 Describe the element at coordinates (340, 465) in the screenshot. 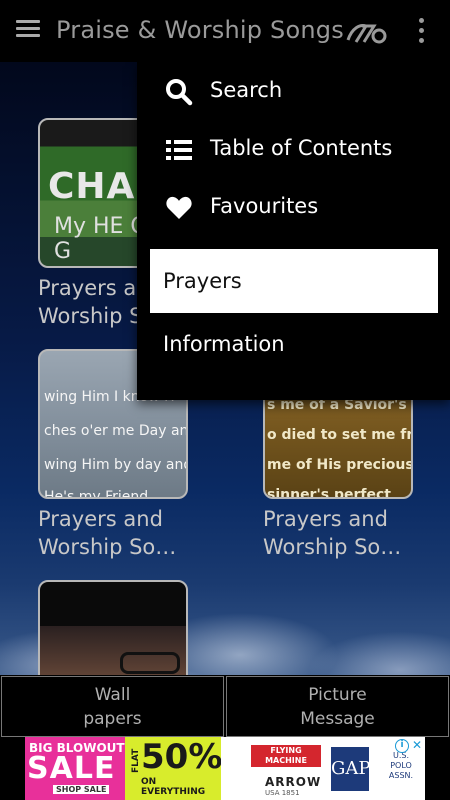

I see `thumb-text: me of His precious` at that location.